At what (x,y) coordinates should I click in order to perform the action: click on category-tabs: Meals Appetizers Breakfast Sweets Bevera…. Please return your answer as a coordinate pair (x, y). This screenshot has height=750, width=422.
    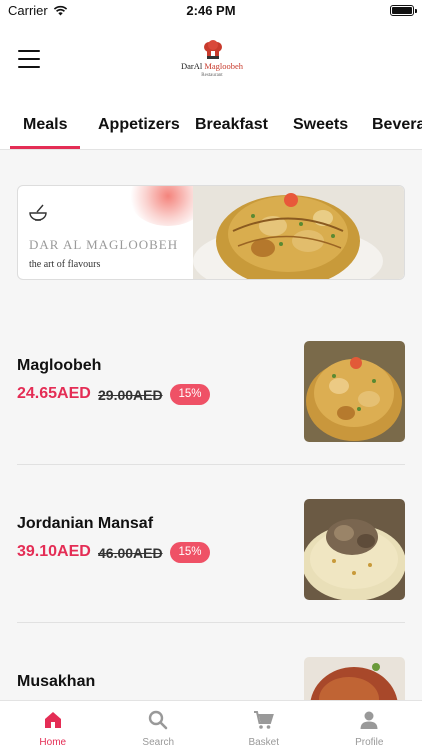
    Looking at the image, I should click on (211, 125).